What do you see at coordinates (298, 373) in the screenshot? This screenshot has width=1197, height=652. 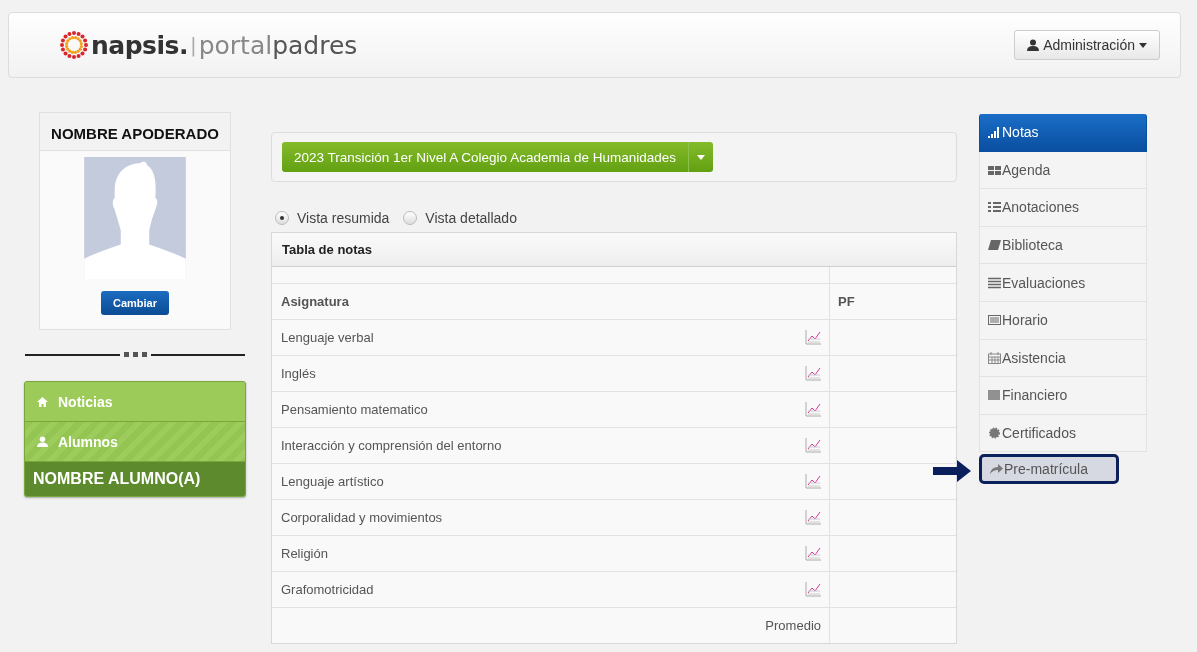 I see `subject-cell: Inglés` at bounding box center [298, 373].